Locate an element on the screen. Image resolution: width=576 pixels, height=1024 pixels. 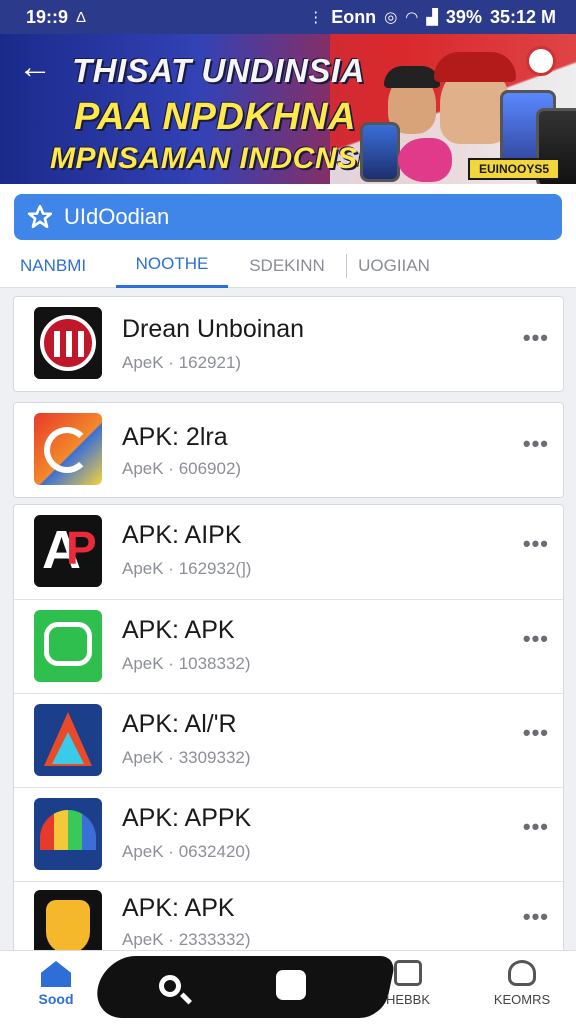
list-item: APK: 2lra ApeK · 606902) ••• is located at coordinates (288, 450).